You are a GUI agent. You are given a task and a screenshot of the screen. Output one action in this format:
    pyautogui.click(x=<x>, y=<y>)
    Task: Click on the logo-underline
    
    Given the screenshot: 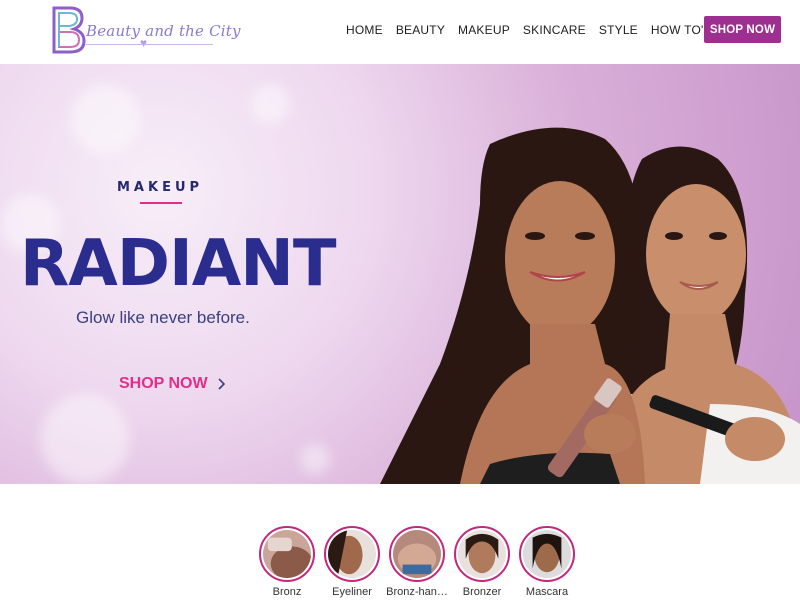 What is the action you would take?
    pyautogui.click(x=149, y=44)
    